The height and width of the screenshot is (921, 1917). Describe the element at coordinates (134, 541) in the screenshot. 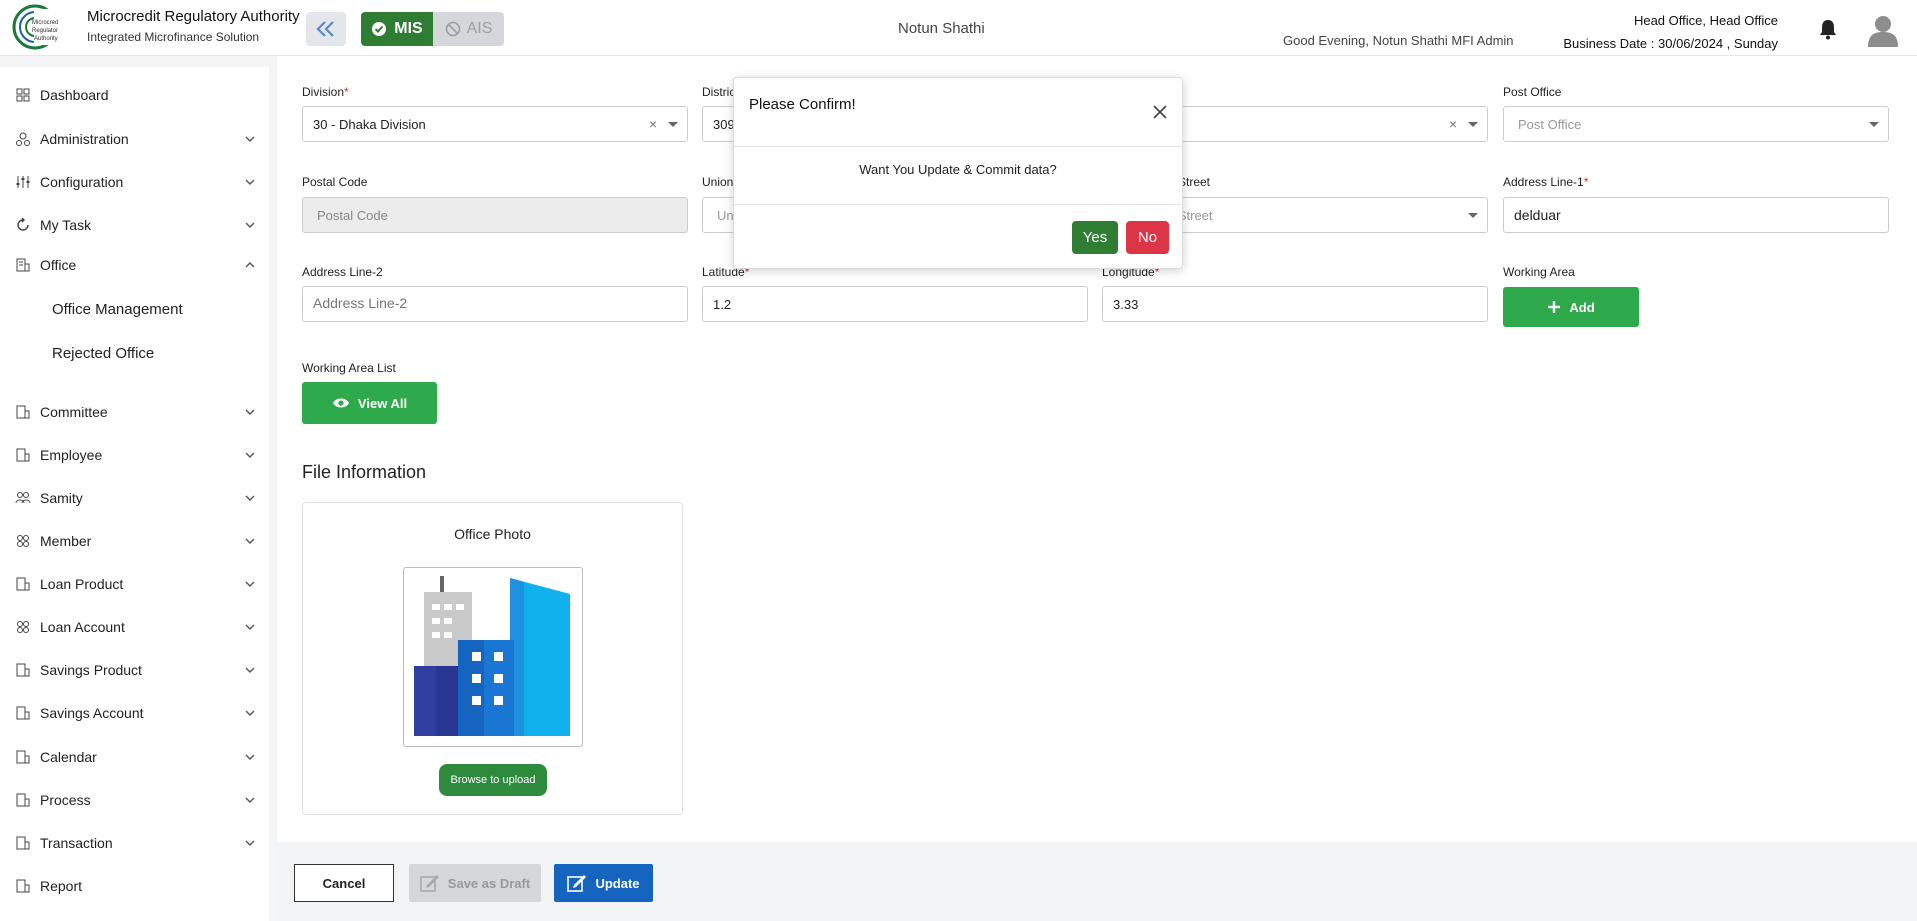

I see `sidebar-item-member: Member` at that location.